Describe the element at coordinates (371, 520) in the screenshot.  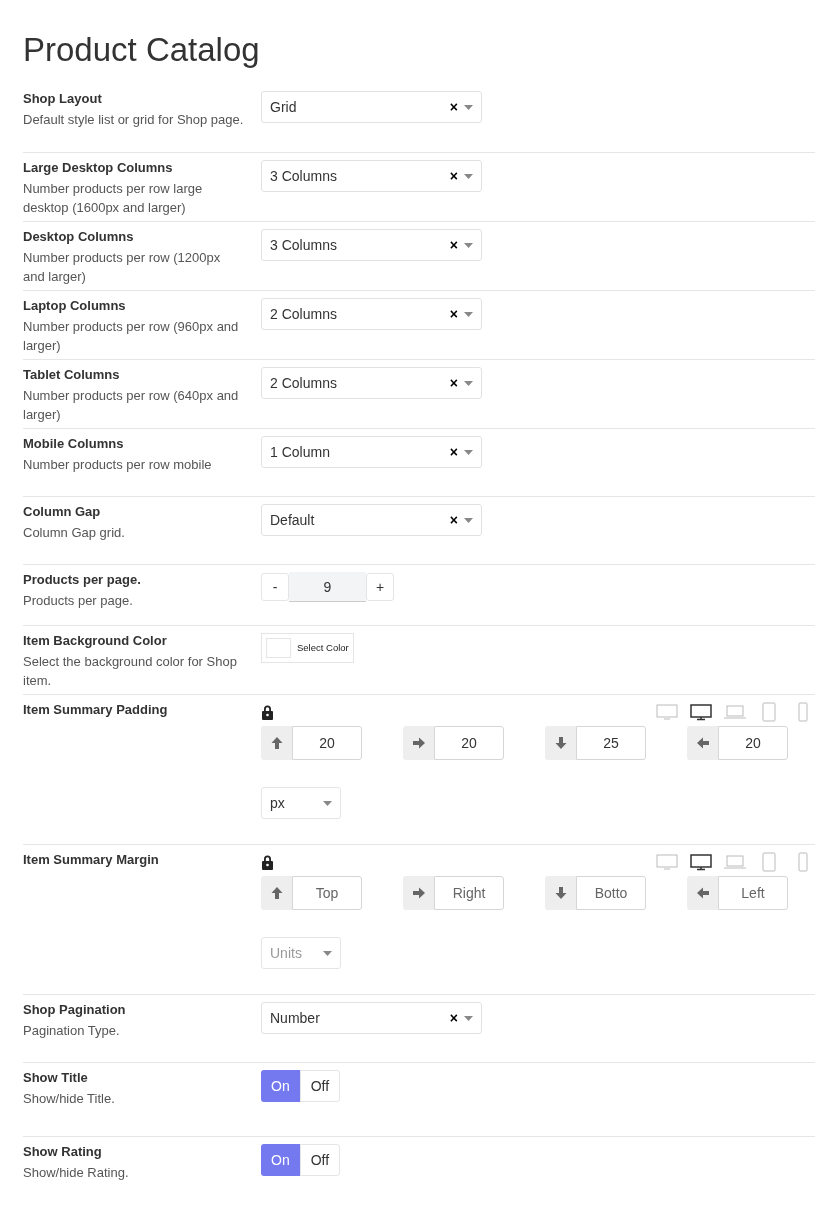
I see `select-field: Default ×` at that location.